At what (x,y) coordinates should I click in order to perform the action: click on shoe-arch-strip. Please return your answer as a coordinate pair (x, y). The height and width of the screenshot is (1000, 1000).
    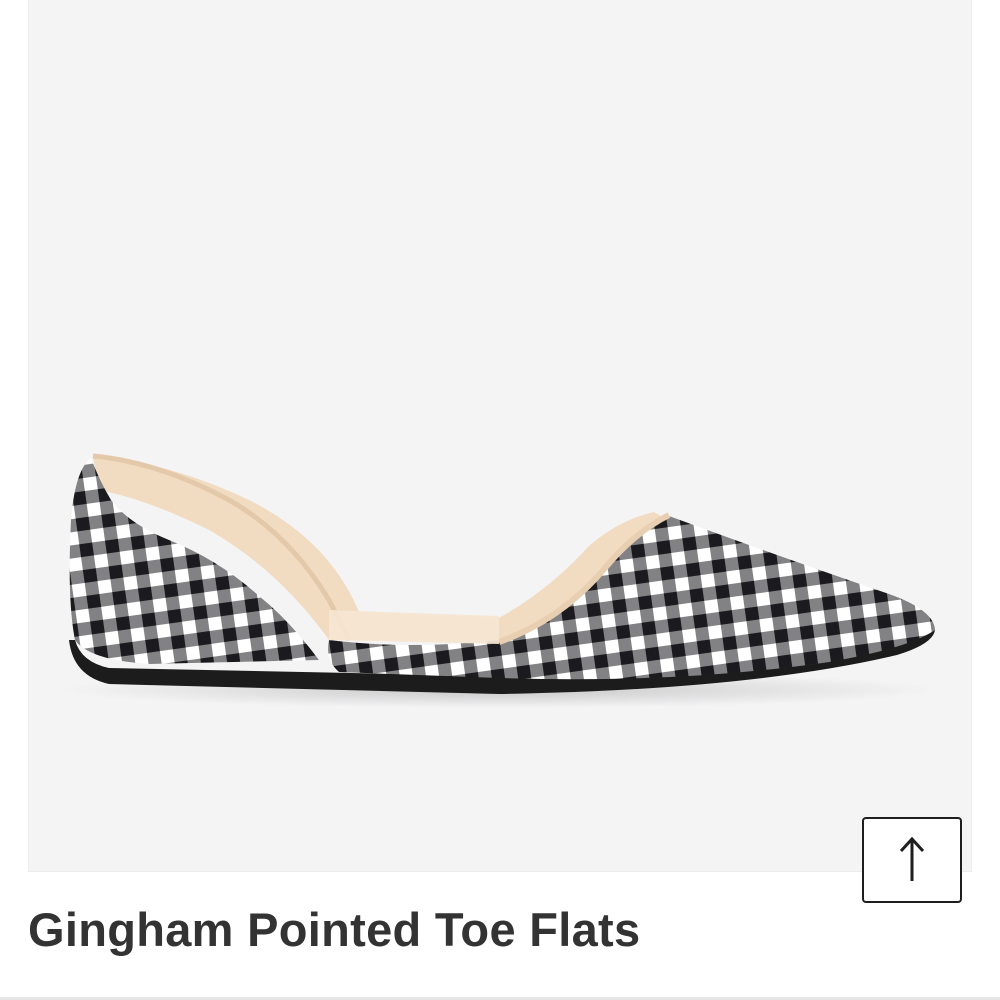
    Looking at the image, I should click on (414, 627).